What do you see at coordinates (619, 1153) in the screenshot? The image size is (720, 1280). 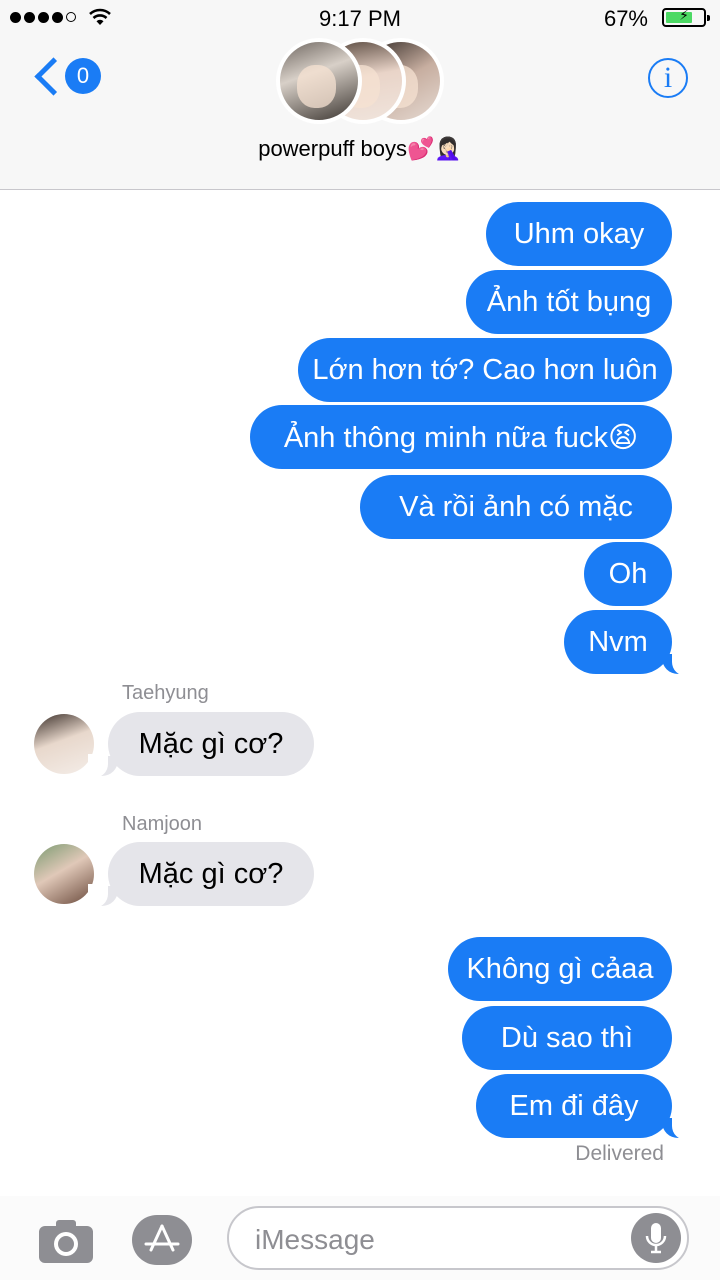 I see `delivery-status: Delivered` at bounding box center [619, 1153].